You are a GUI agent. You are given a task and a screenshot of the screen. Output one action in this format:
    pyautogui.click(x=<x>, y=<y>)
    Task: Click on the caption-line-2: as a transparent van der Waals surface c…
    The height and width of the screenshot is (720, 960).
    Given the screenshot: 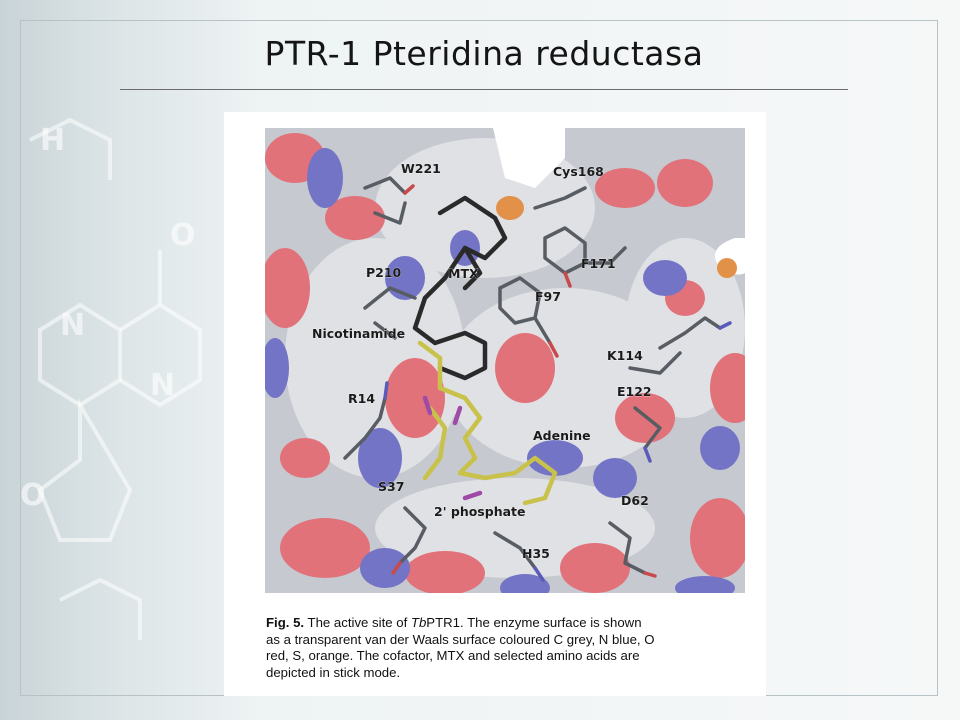 What is the action you would take?
    pyautogui.click(x=460, y=639)
    